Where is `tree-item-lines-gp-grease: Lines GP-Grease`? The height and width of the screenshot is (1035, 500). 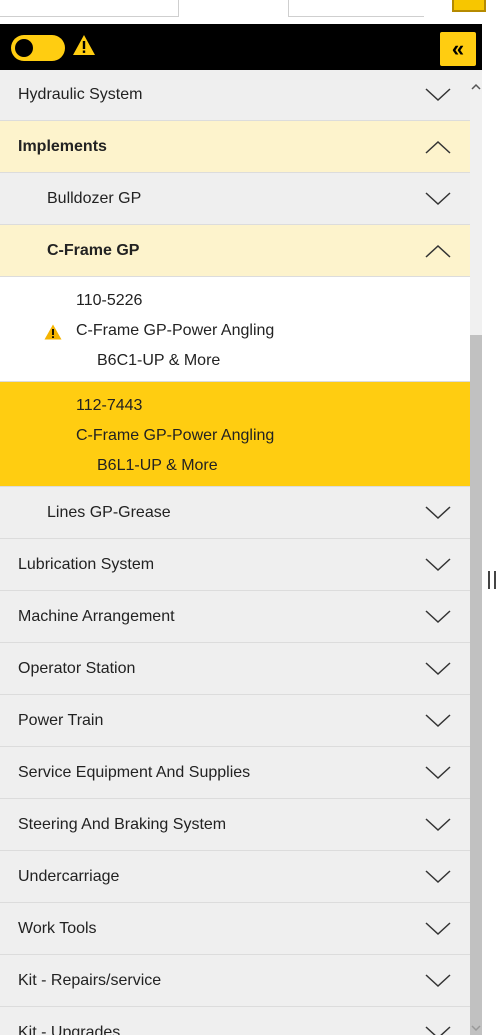 tree-item-lines-gp-grease: Lines GP-Grease is located at coordinates (241, 513).